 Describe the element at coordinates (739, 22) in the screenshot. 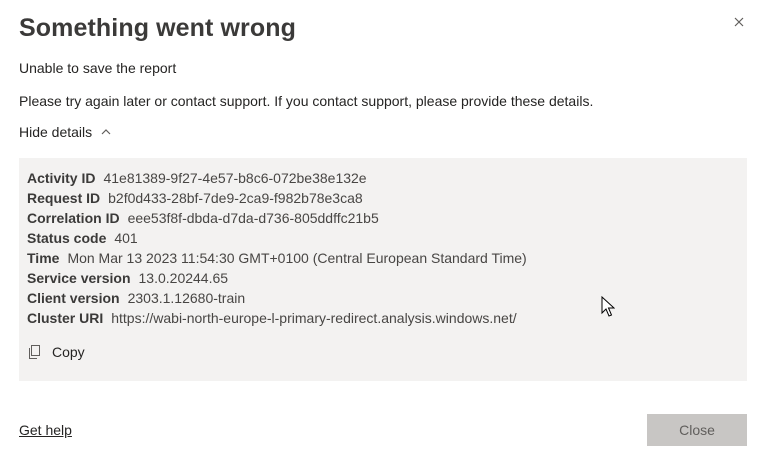

I see `close-icon` at that location.